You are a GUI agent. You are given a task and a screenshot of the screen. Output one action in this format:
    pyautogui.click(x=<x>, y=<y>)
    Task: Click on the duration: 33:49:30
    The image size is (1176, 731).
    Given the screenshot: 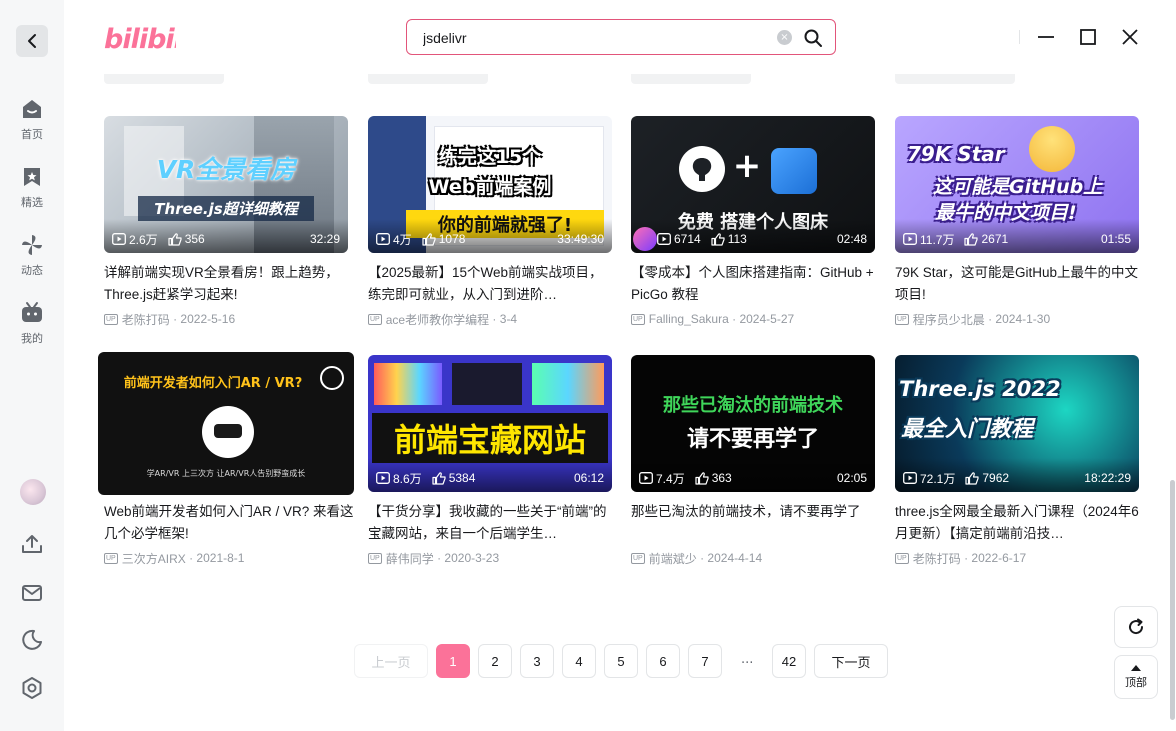 What is the action you would take?
    pyautogui.click(x=580, y=239)
    